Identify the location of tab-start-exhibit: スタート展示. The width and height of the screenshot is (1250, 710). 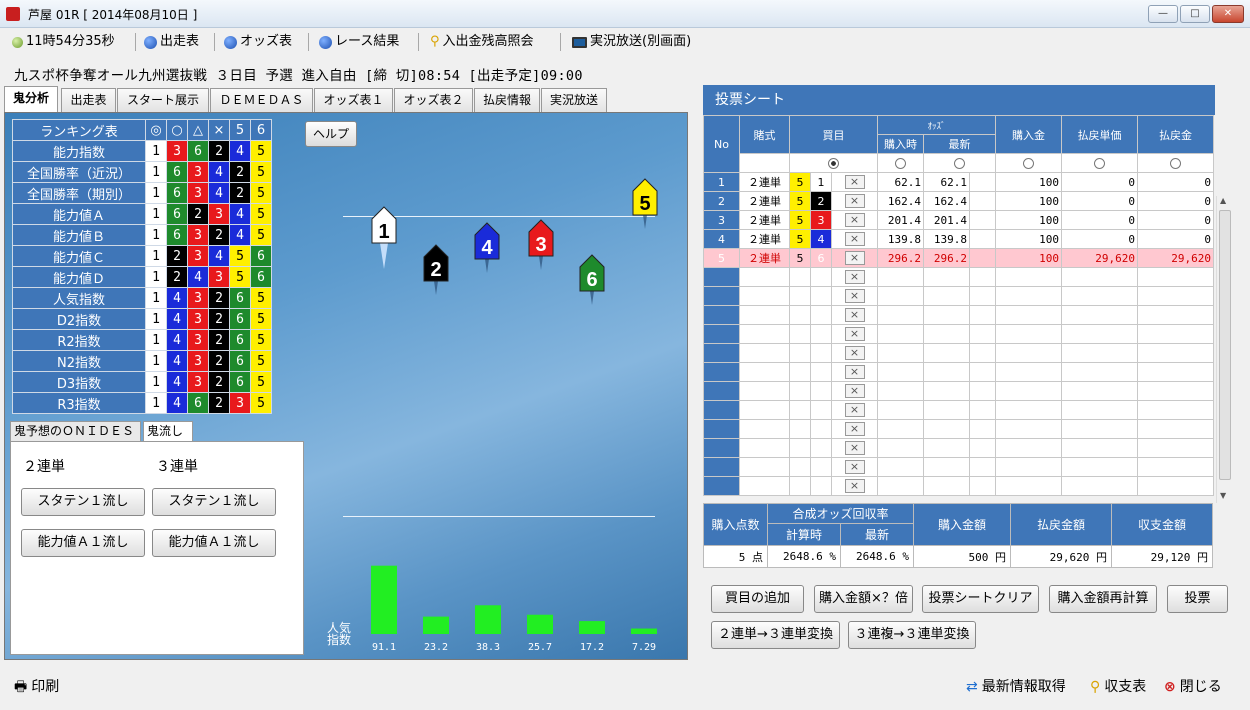
(163, 100).